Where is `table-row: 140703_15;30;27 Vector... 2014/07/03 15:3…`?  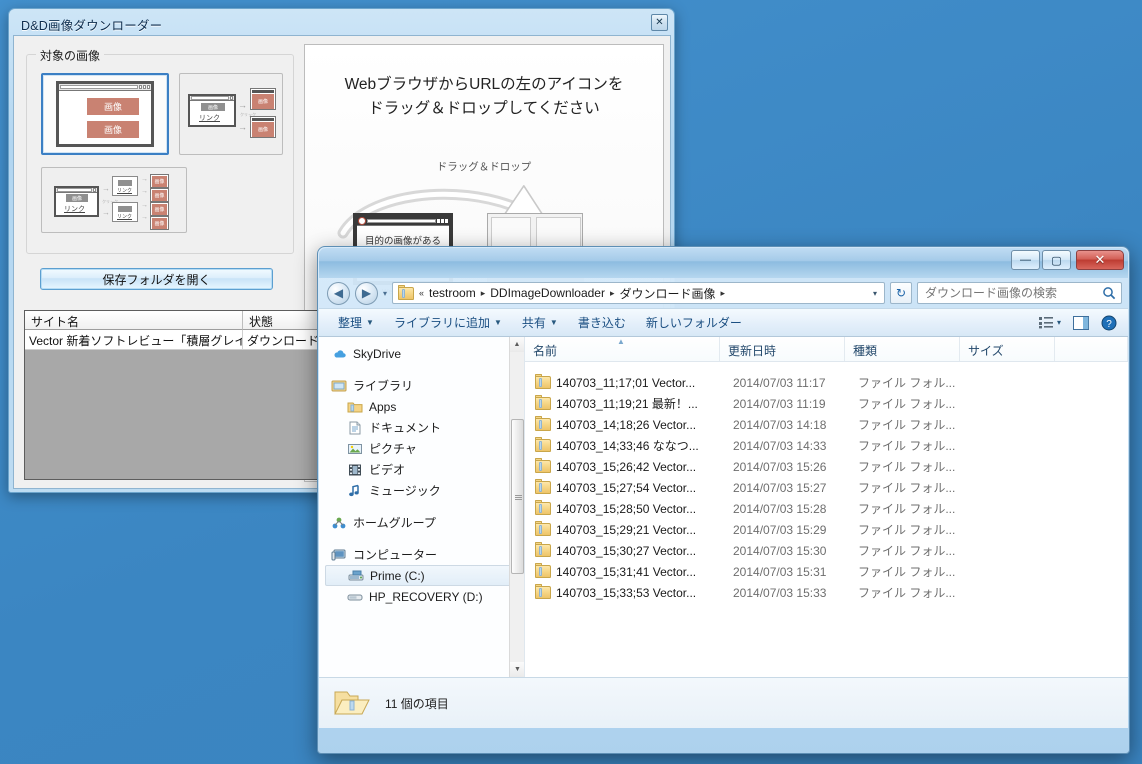
table-row: 140703_15;30;27 Vector... 2014/07/03 15:3… is located at coordinates (826, 550).